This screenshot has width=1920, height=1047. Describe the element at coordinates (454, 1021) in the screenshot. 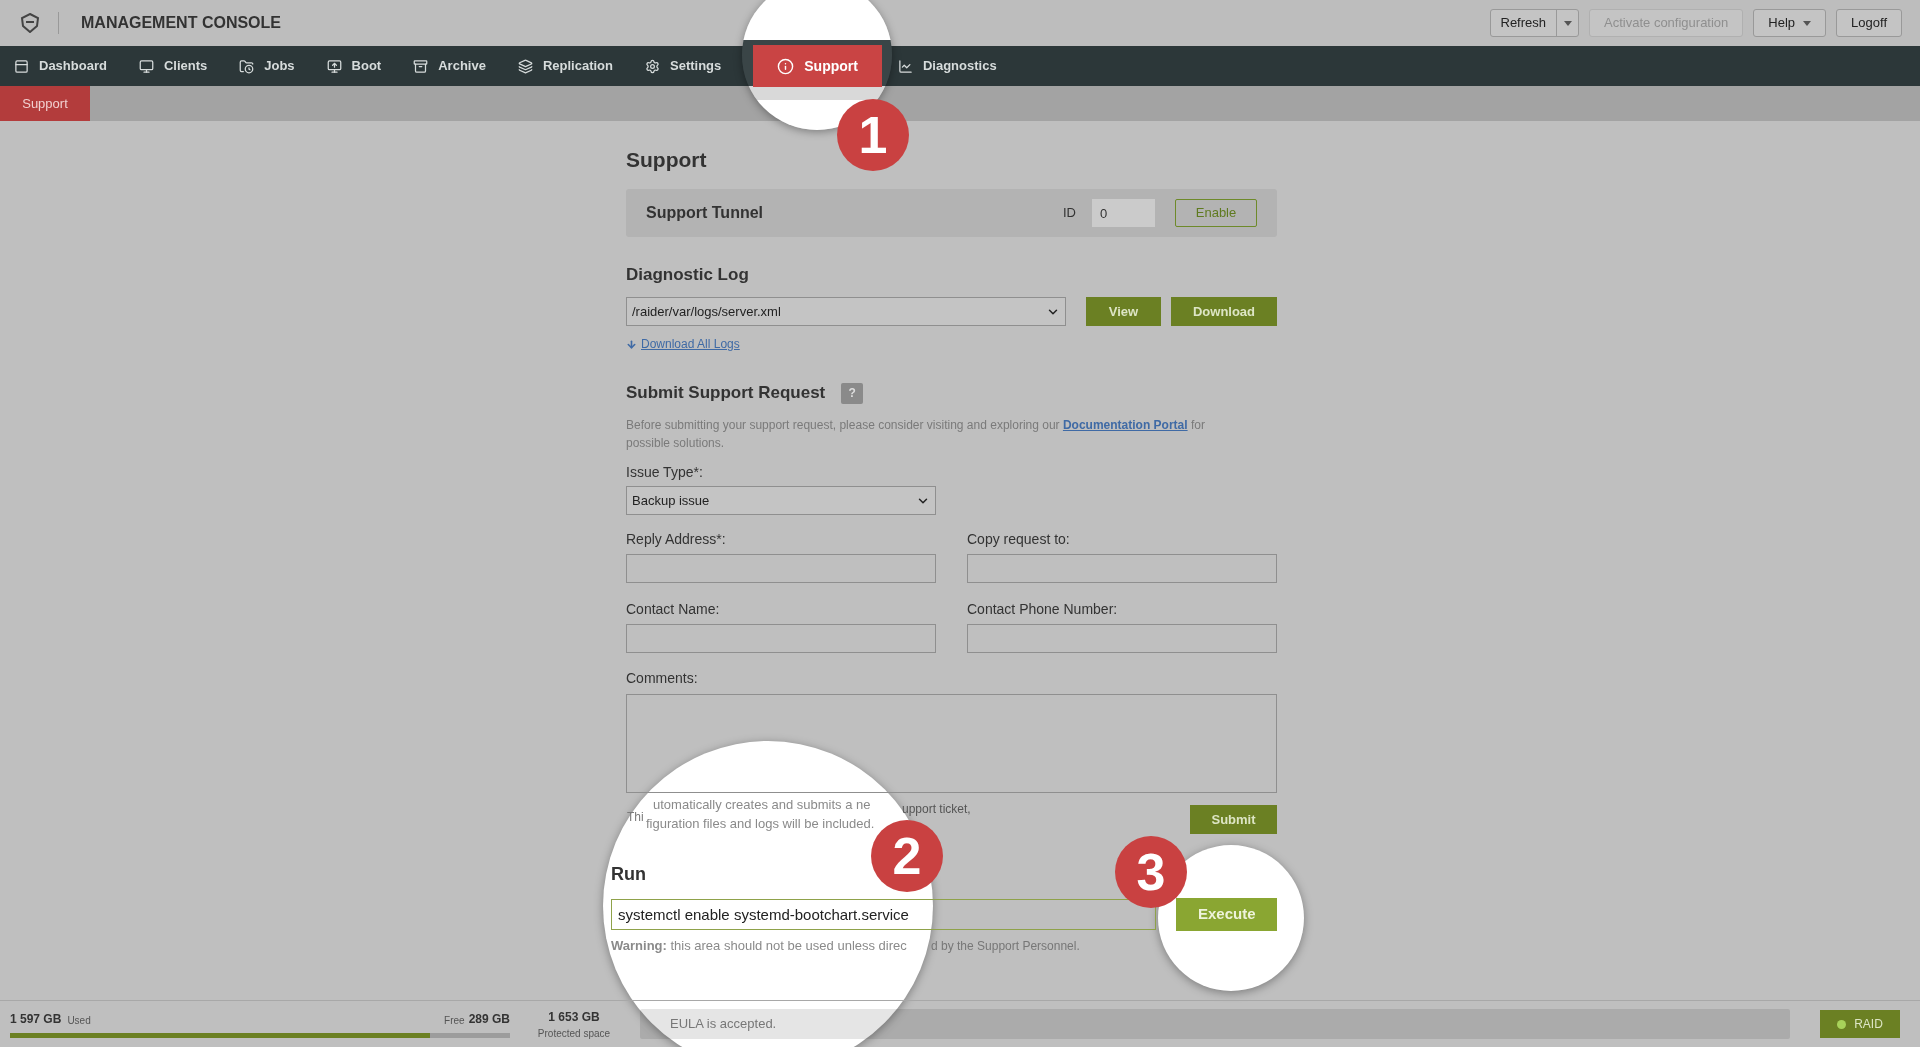

I see `free-label: Free` at that location.